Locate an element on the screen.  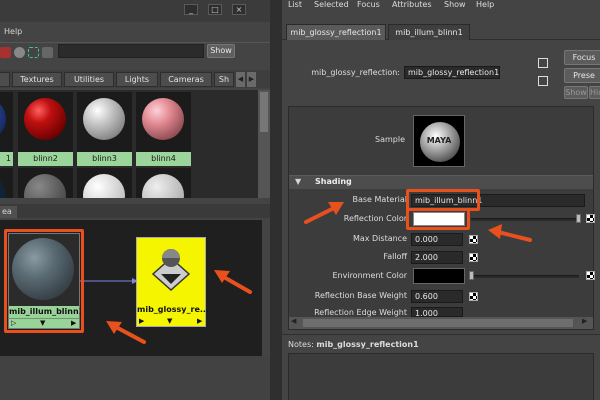
hypershade-titlebar: _ □ × is located at coordinates (135, 11).